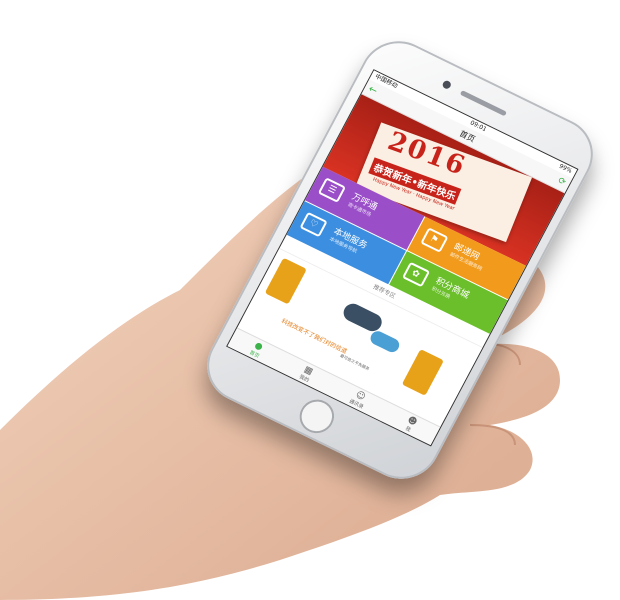  What do you see at coordinates (332, 190) in the screenshot?
I see `card-icon: ☰` at bounding box center [332, 190].